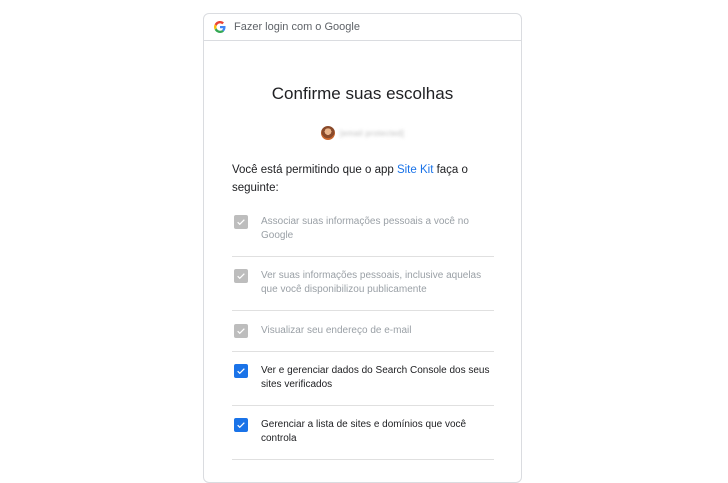  I want to click on account-chip: [email protected], so click(362, 133).